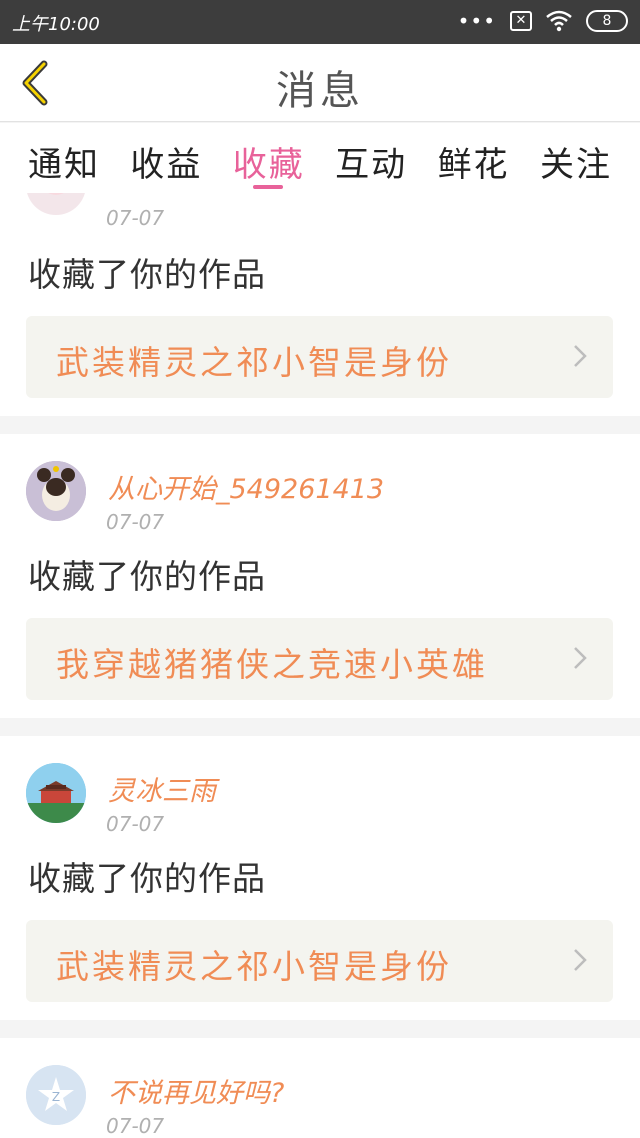 Image resolution: width=640 pixels, height=1138 pixels. I want to click on username-link: 不说再见好吗?, so click(196, 1090).